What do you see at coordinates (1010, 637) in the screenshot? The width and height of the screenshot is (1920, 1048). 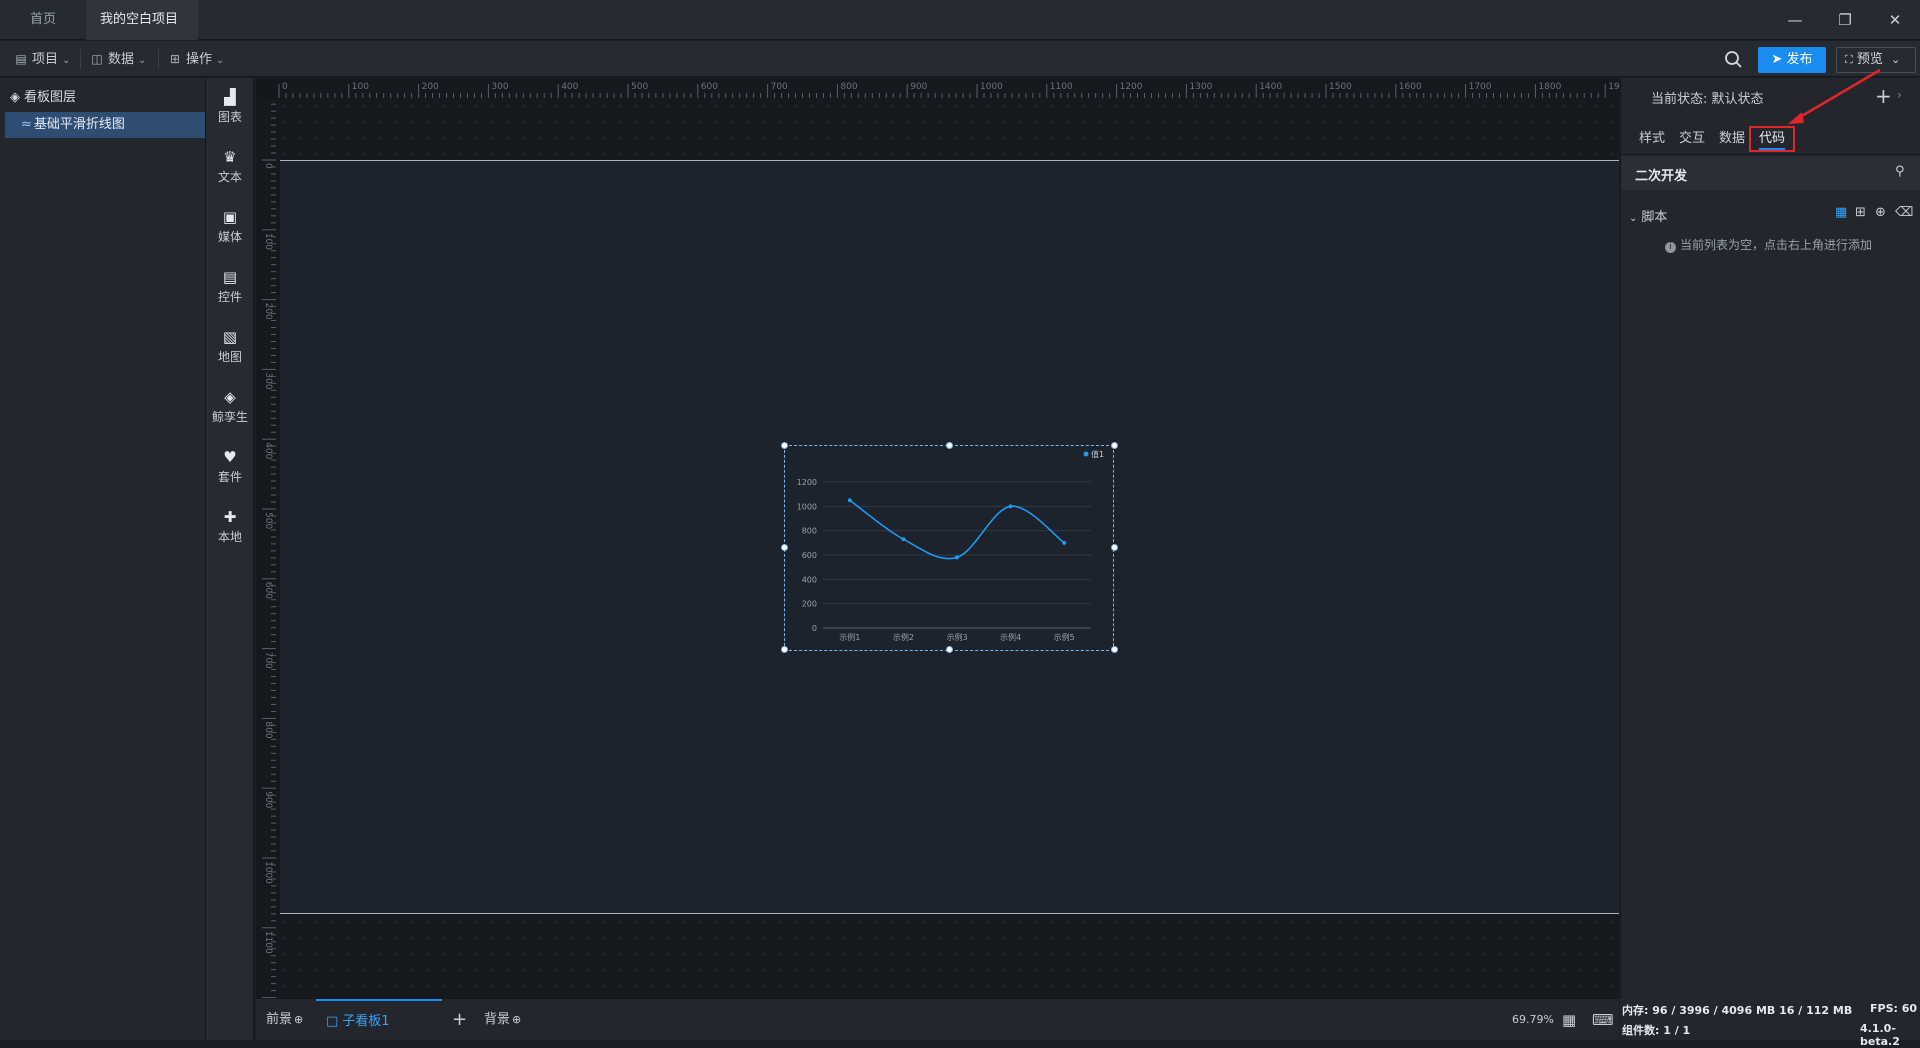 I see `x-tick-label: 示例4` at bounding box center [1010, 637].